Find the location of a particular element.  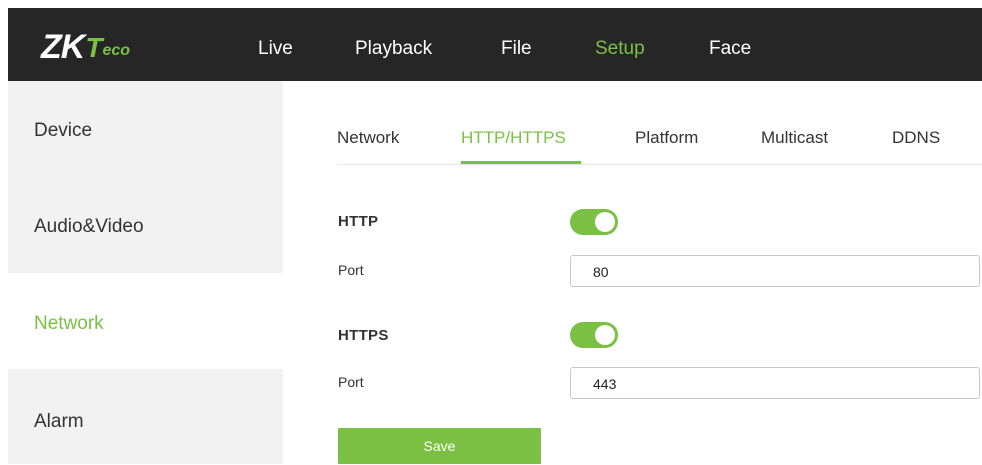

tab-http-https: HTTP/HTTPS is located at coordinates (513, 138).